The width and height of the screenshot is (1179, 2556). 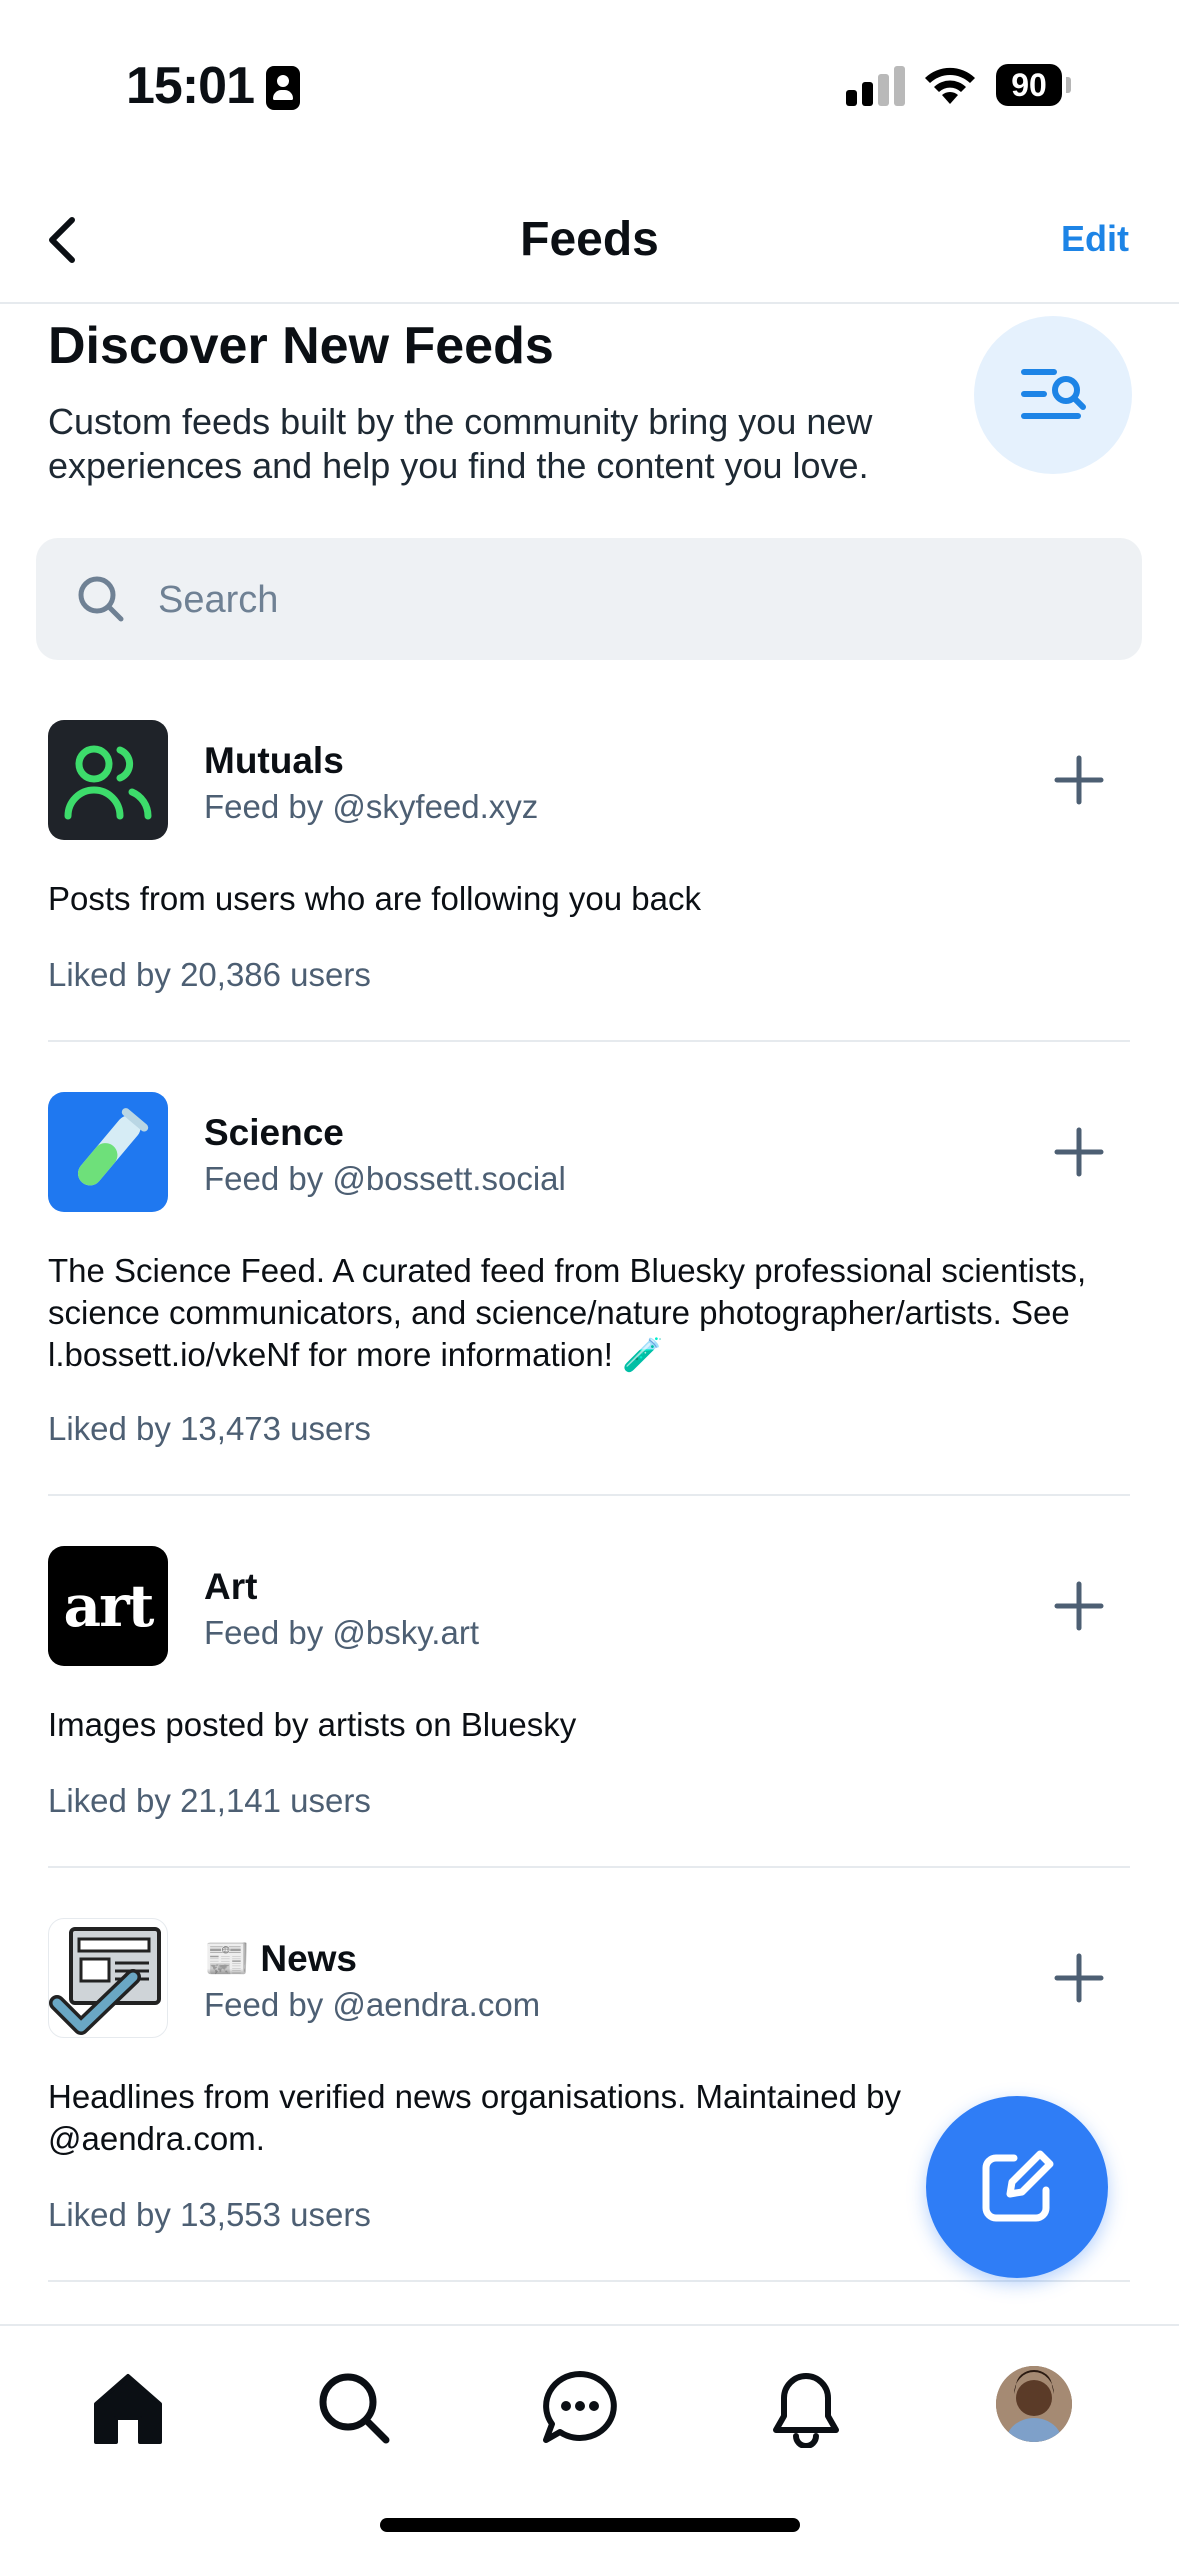 I want to click on feed-avatar-news, so click(x=108, y=1978).